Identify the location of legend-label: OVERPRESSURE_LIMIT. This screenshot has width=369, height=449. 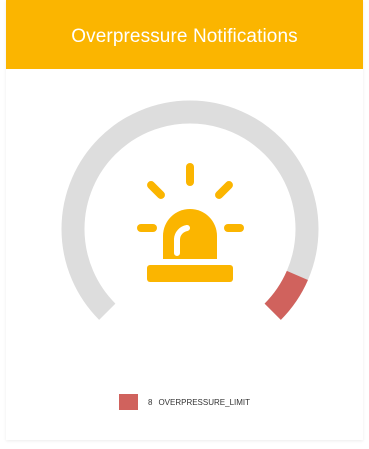
(204, 402).